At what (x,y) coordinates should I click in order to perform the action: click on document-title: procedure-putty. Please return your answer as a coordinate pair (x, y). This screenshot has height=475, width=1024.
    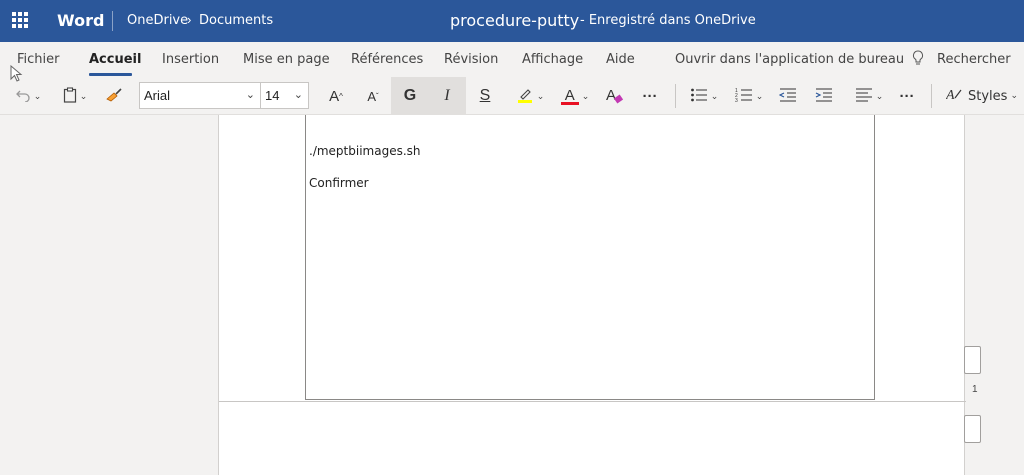
    Looking at the image, I should click on (514, 20).